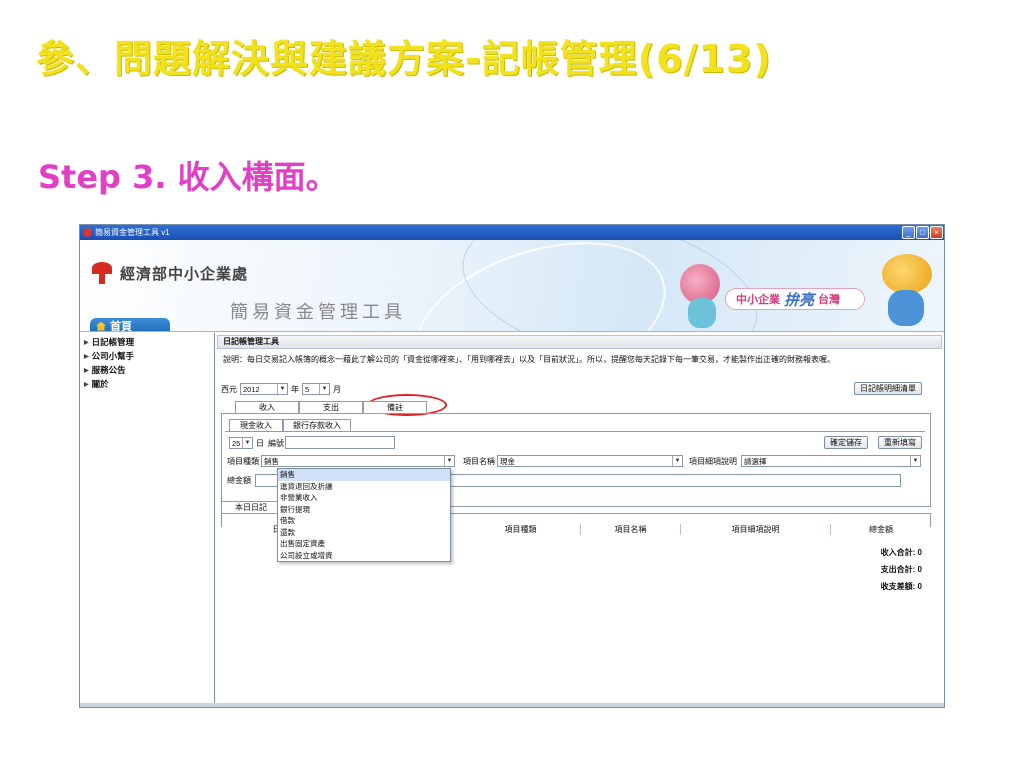 Image resolution: width=1024 pixels, height=768 pixels. I want to click on item-detail-label: 項目細項說明, so click(713, 461).